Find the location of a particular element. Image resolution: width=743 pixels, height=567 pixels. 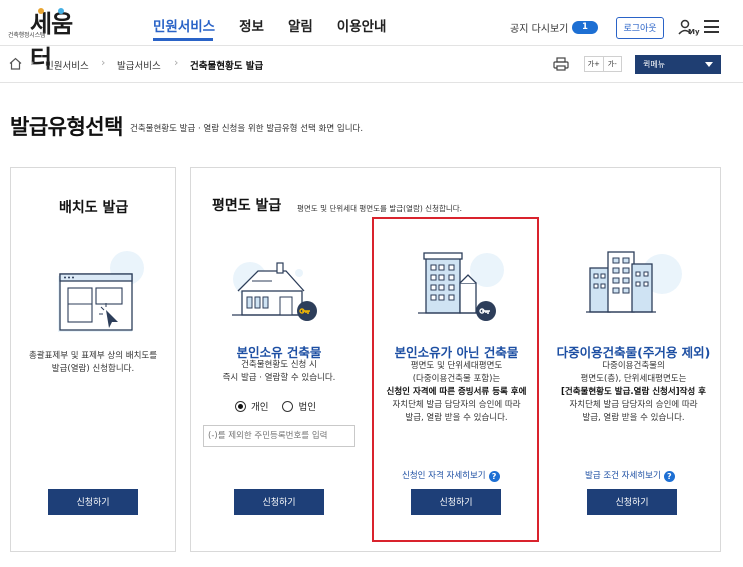

menu-icon is located at coordinates (711, 26).